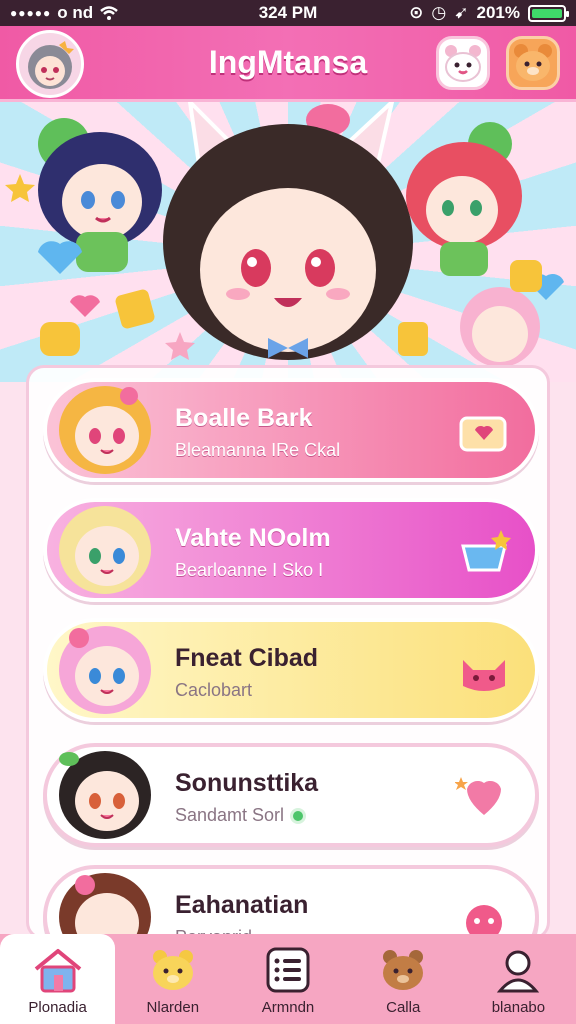  What do you see at coordinates (50, 64) in the screenshot?
I see `user-avatar` at bounding box center [50, 64].